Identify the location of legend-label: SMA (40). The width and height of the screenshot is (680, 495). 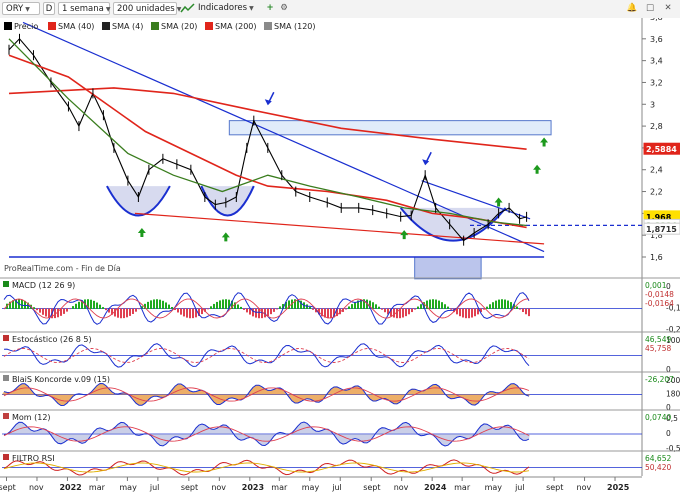
(76, 26).